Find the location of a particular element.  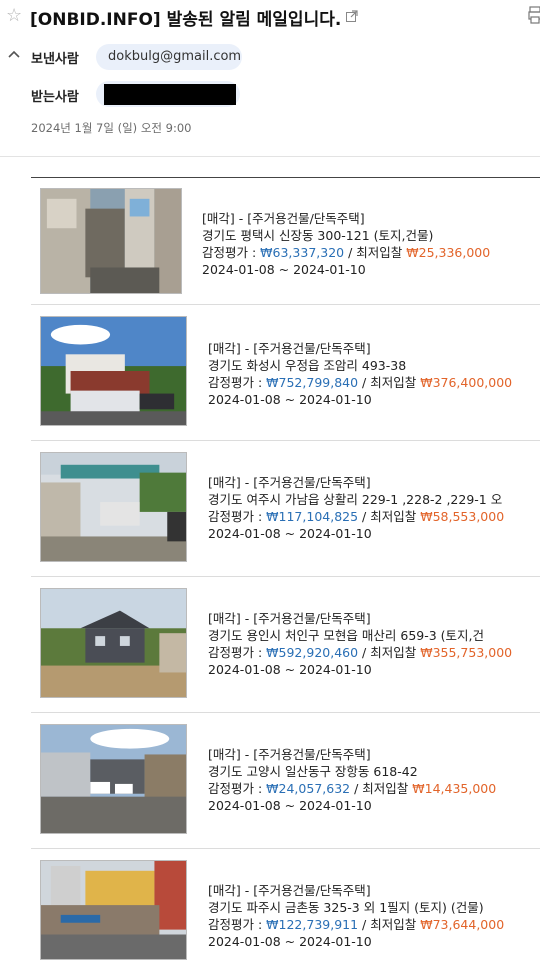

print-icon is located at coordinates (534, 15).